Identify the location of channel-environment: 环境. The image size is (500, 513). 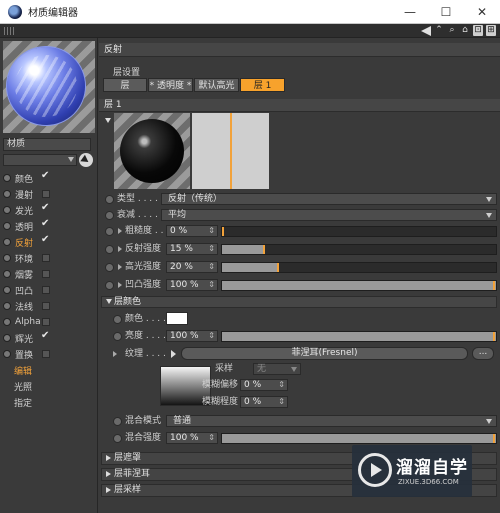
(49, 258).